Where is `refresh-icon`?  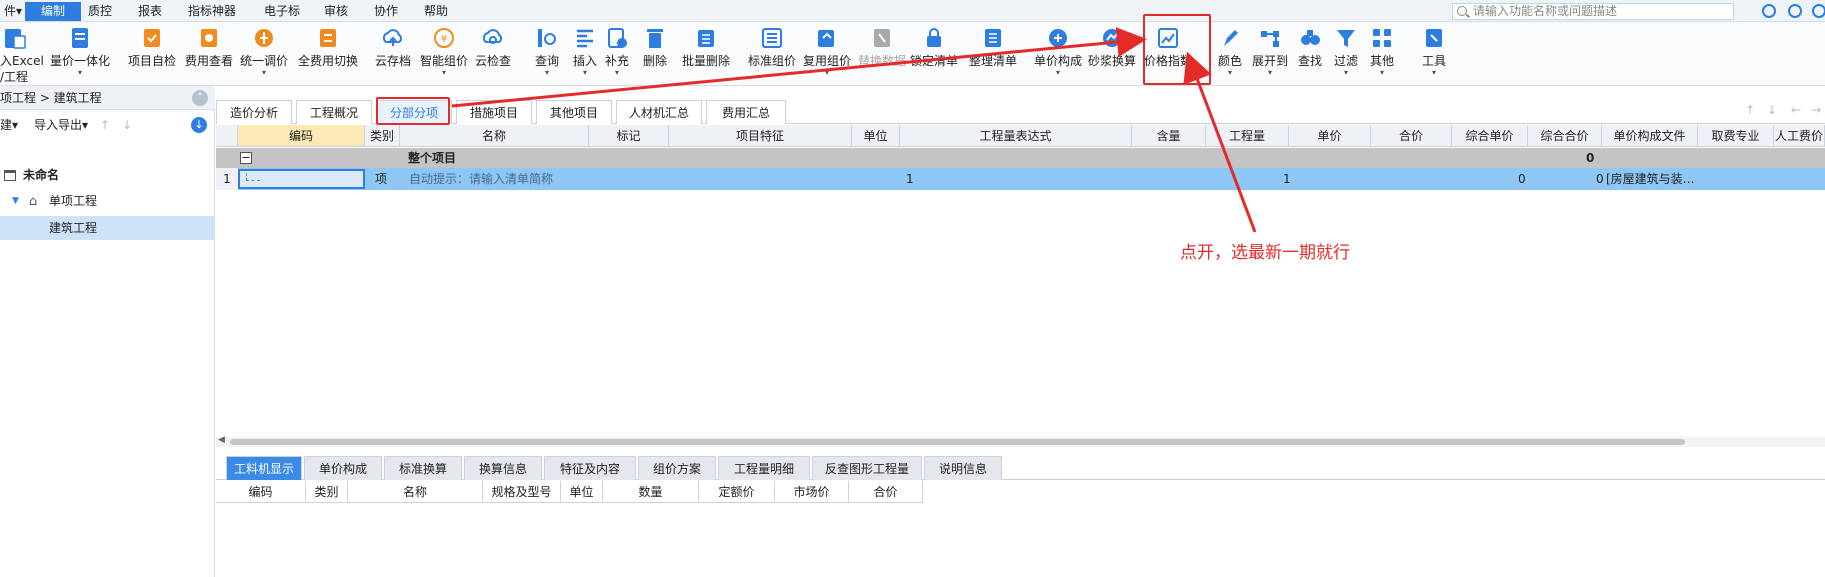
refresh-icon is located at coordinates (1795, 11).